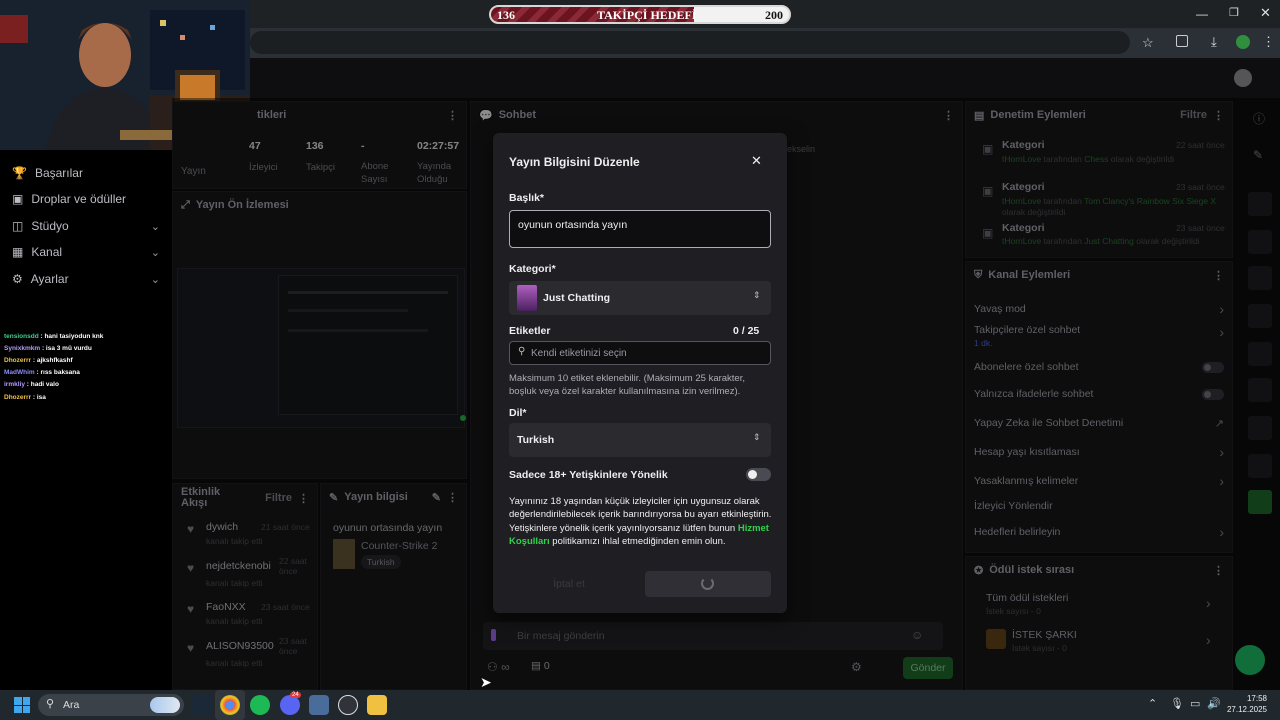  I want to click on overlay-chat-line: tensionsdd : hani tasiyodun knk, so click(54, 336).